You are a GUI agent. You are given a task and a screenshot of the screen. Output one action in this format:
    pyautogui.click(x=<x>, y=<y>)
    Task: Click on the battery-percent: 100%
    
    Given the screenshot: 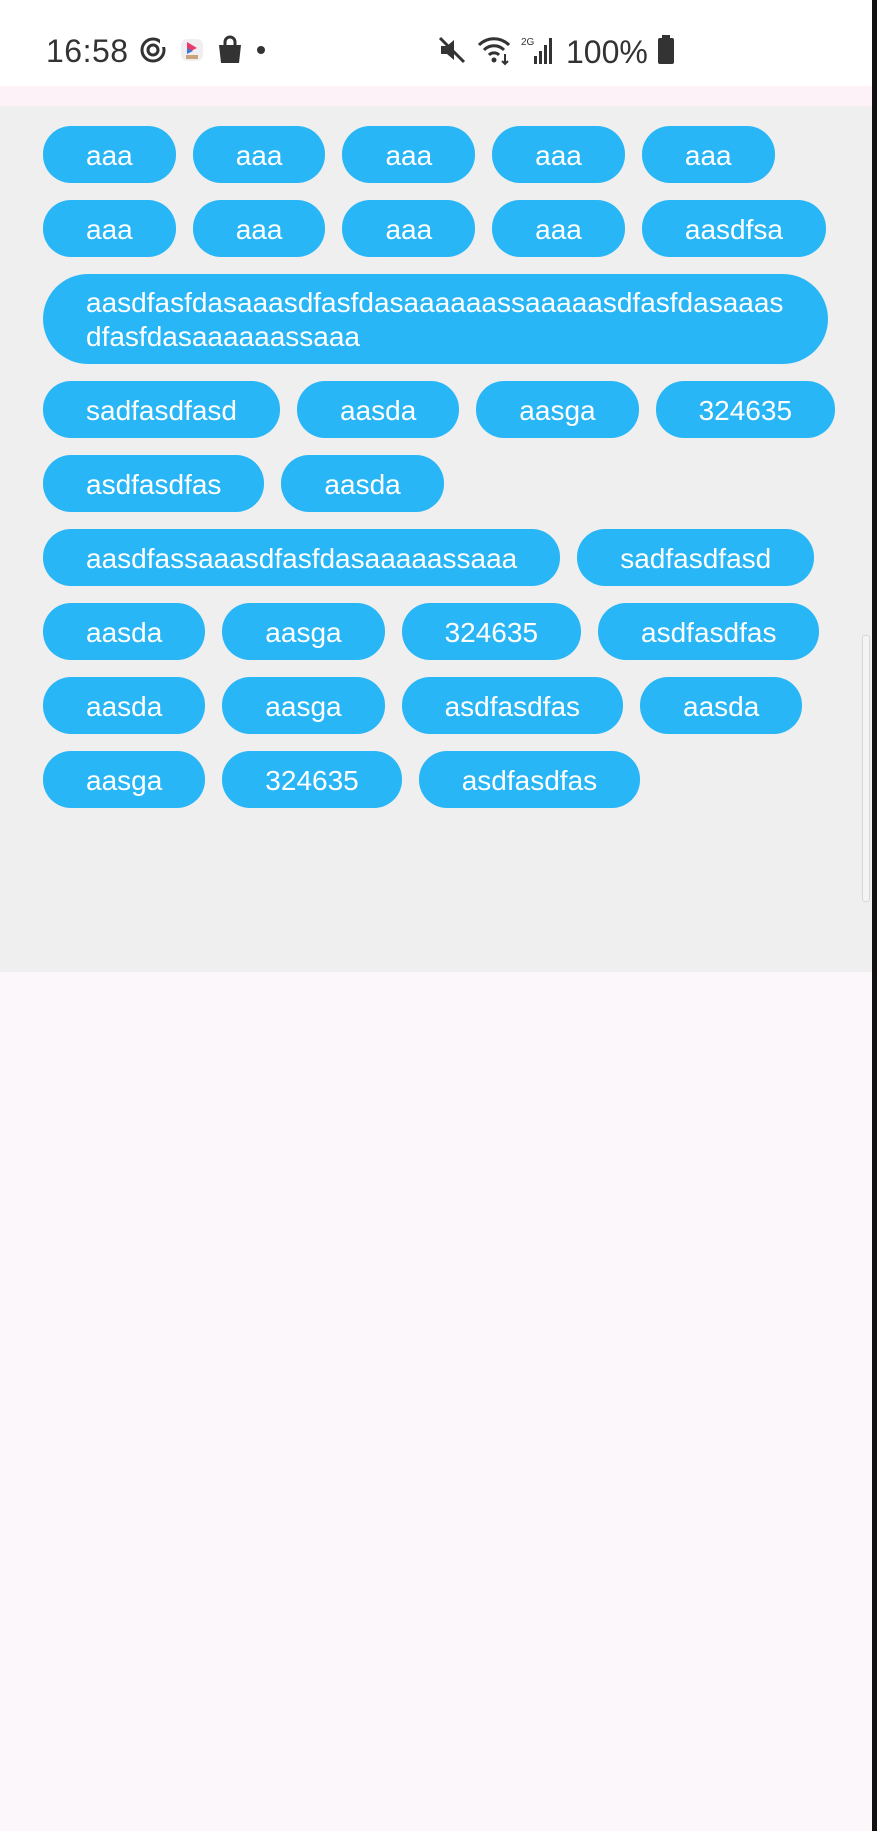 What is the action you would take?
    pyautogui.click(x=607, y=51)
    